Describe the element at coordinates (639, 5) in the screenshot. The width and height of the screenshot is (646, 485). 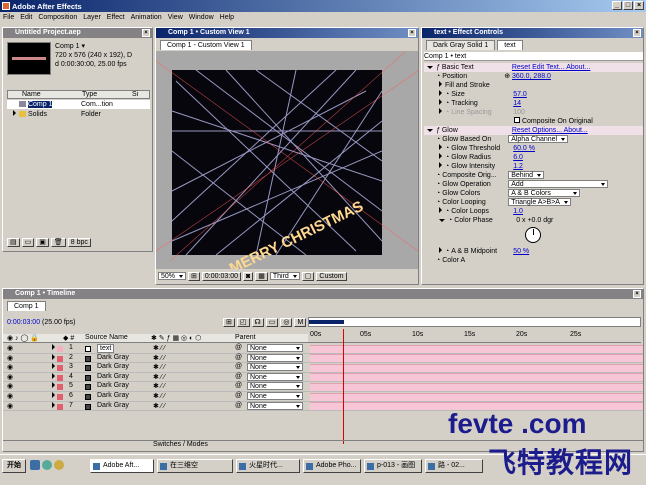
I see `close-button: ×` at that location.